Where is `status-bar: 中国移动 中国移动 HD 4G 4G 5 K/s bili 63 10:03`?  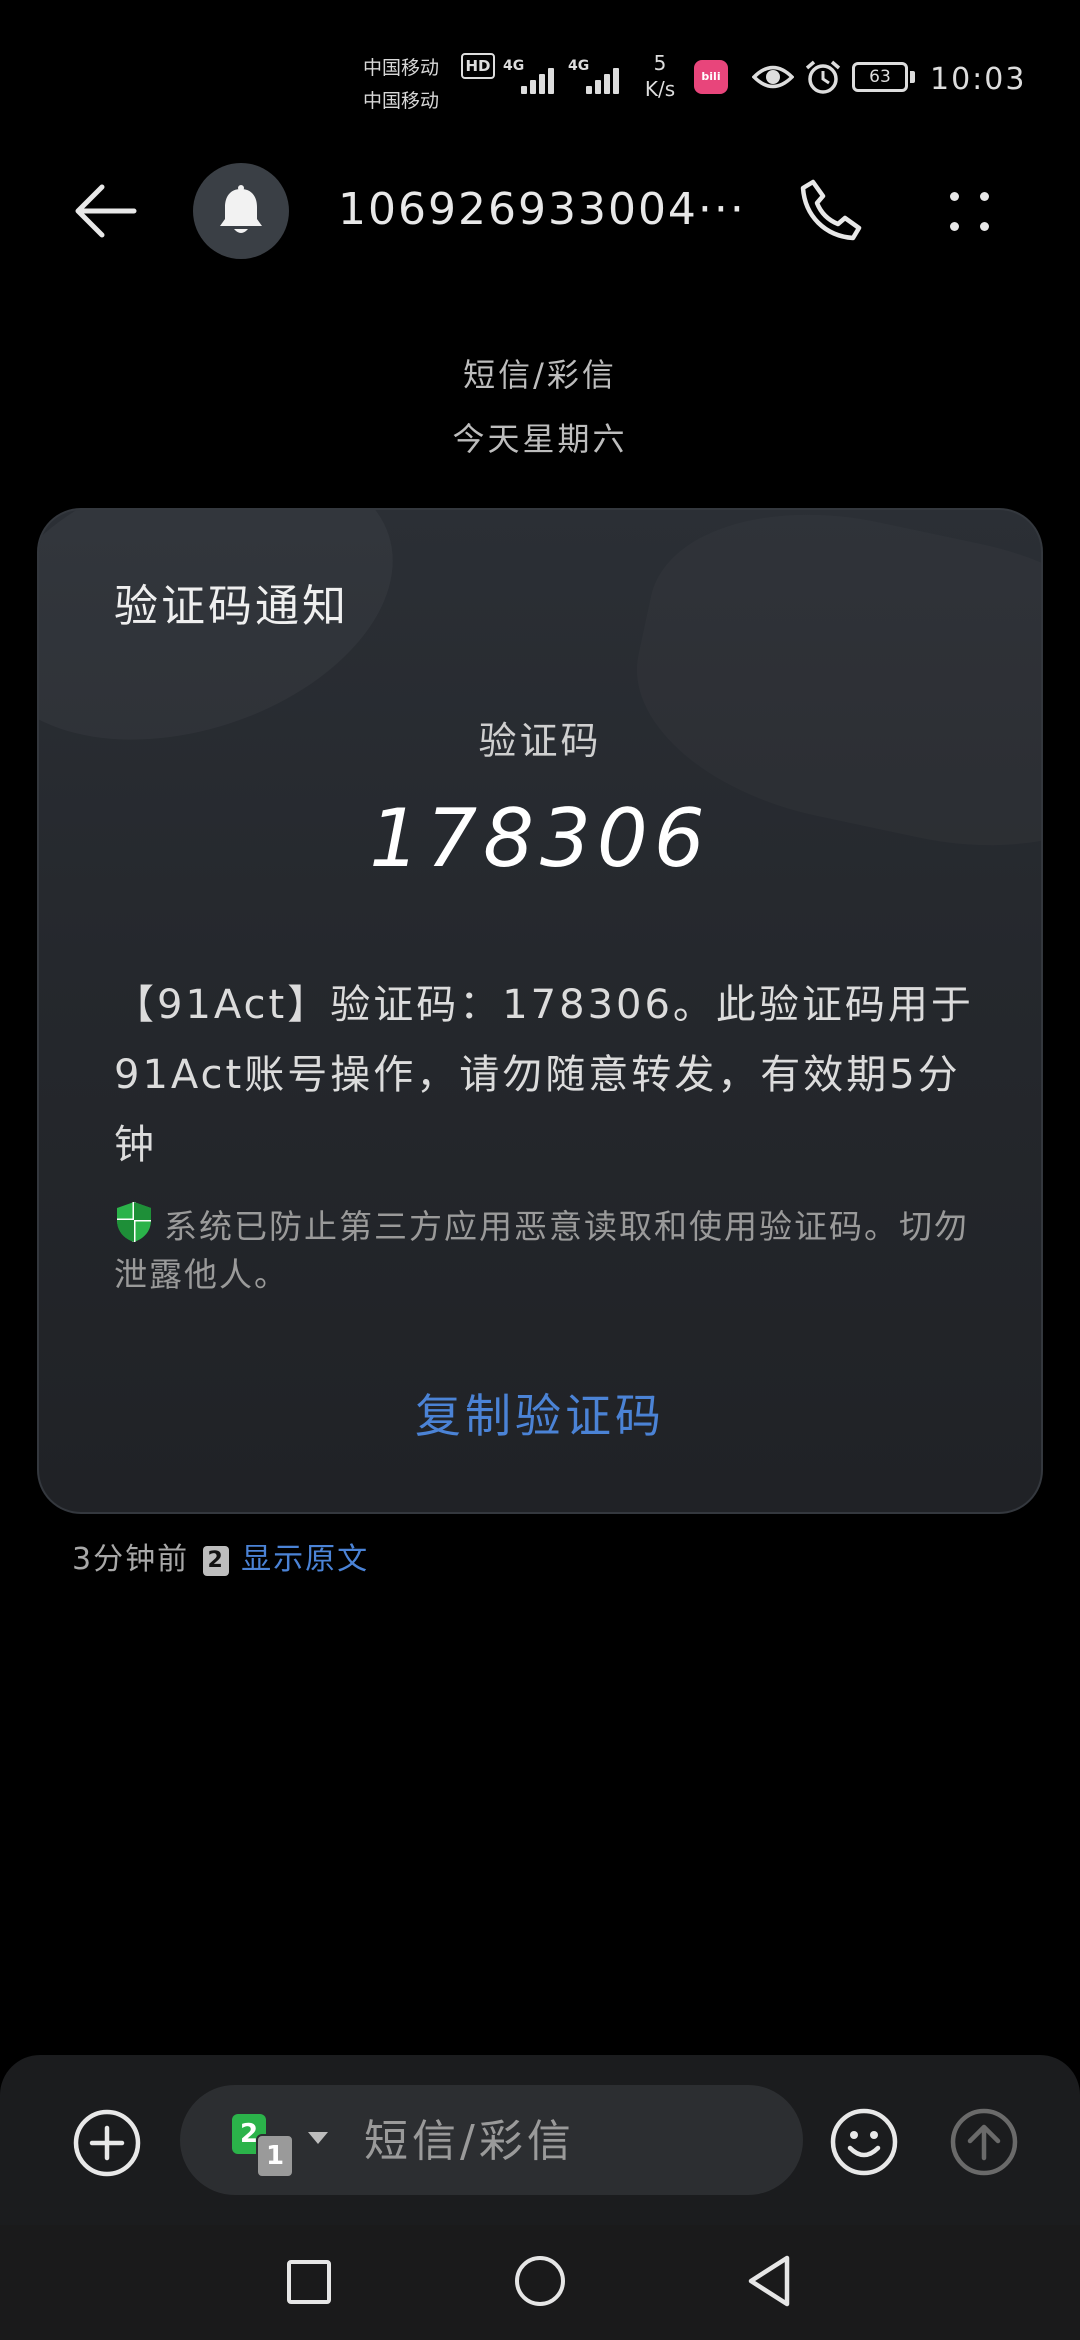
status-bar: 中国移动 中国移动 HD 4G 4G 5 K/s bili 63 10:03 is located at coordinates (540, 75).